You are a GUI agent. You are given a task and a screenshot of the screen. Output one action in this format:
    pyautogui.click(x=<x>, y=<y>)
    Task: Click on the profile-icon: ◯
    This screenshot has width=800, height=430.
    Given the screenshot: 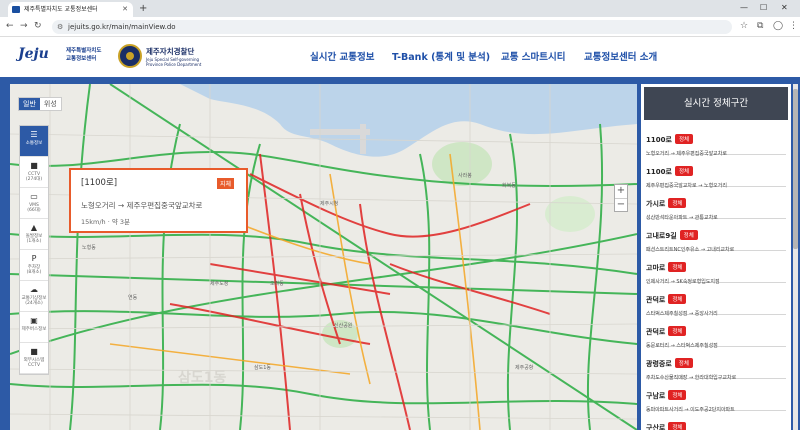 What is the action you would take?
    pyautogui.click(x=778, y=26)
    